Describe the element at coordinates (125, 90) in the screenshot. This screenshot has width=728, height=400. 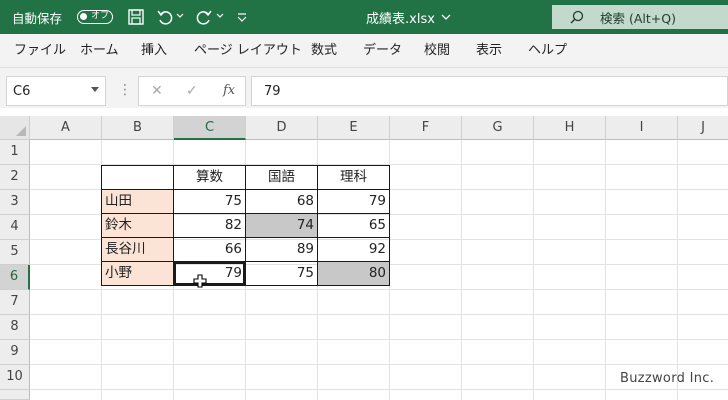
I see `more-options-icon: ⋮` at that location.